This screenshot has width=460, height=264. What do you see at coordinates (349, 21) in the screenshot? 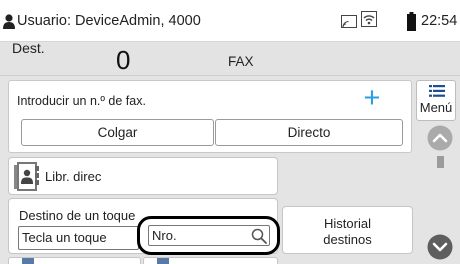
I see `cast-icon` at bounding box center [349, 21].